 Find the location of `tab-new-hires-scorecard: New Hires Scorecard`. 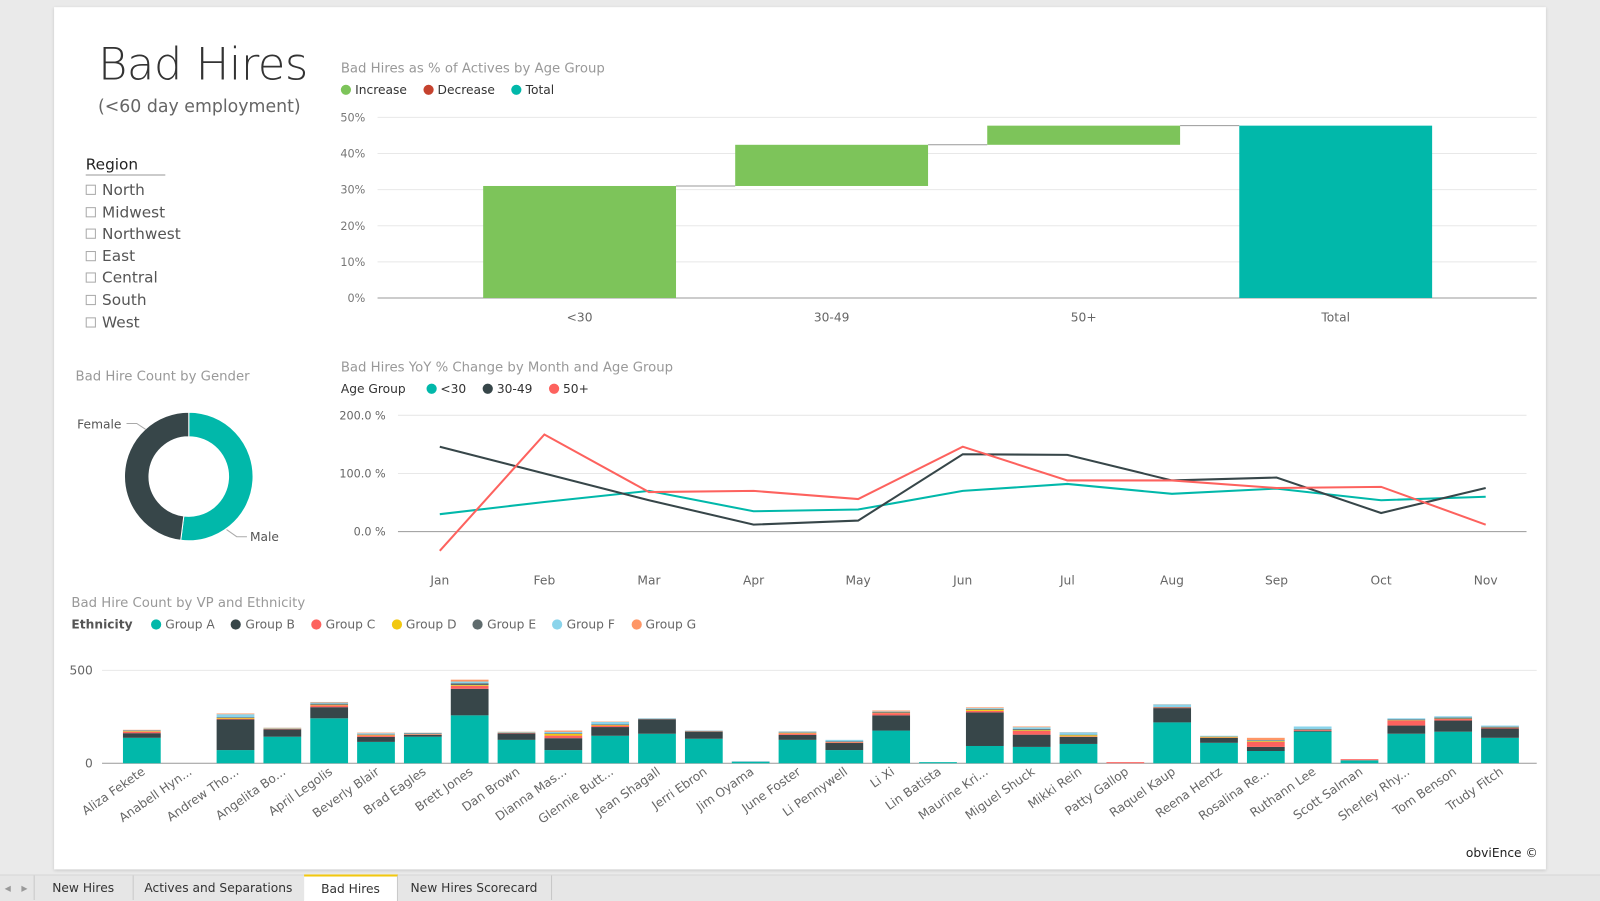

tab-new-hires-scorecard: New Hires Scorecard is located at coordinates (474, 888).